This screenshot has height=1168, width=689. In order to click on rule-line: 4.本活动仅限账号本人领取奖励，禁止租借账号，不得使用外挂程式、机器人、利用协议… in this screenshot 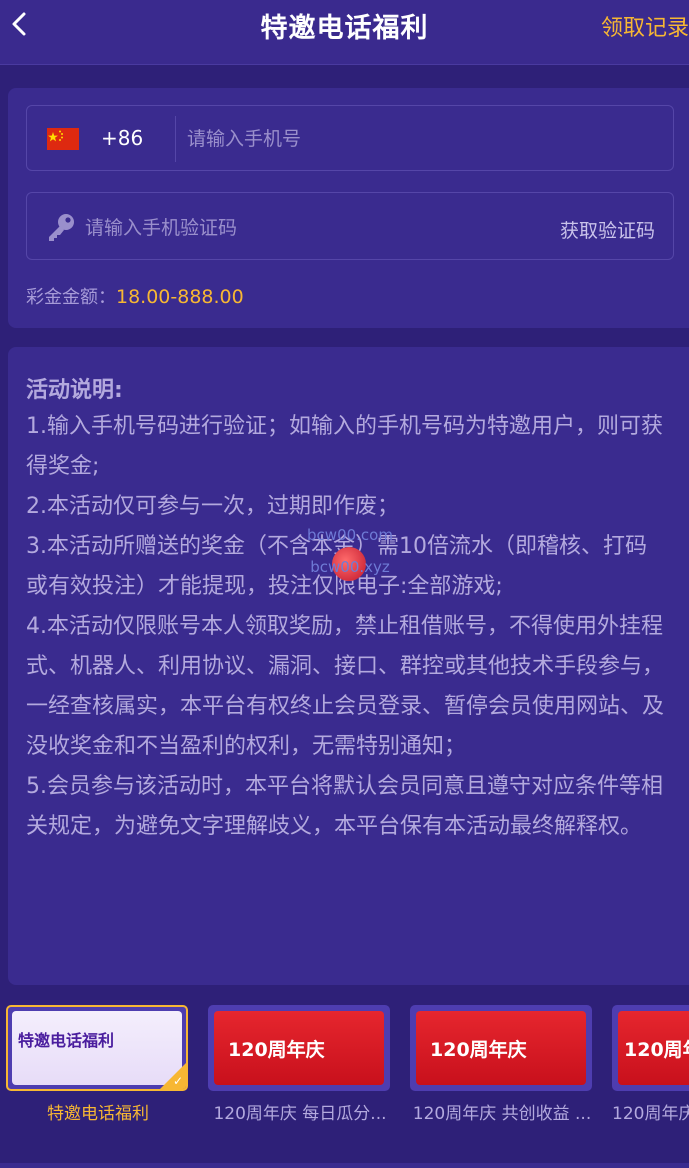, I will do `click(345, 686)`.